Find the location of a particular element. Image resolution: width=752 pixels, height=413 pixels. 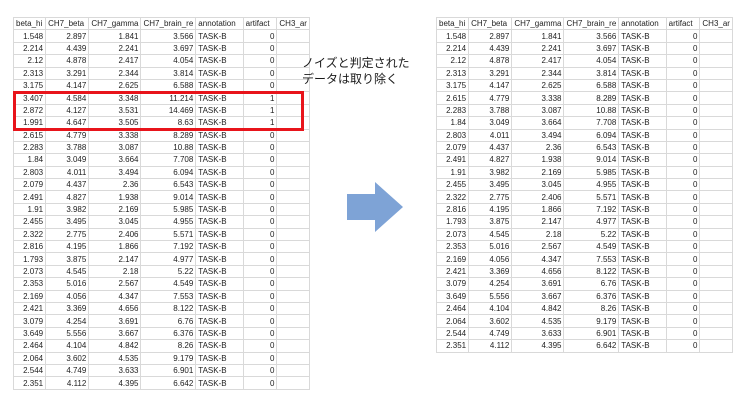

table-cell: 6.376 is located at coordinates (168, 333).